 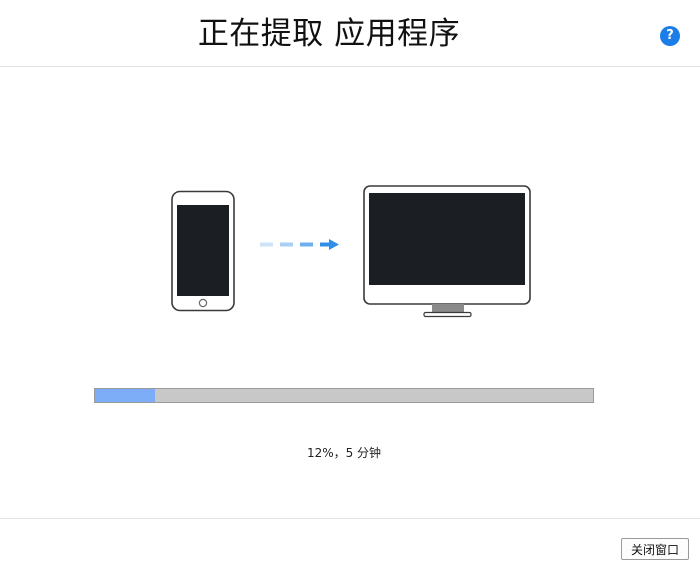 I want to click on phone-icon, so click(x=203, y=251).